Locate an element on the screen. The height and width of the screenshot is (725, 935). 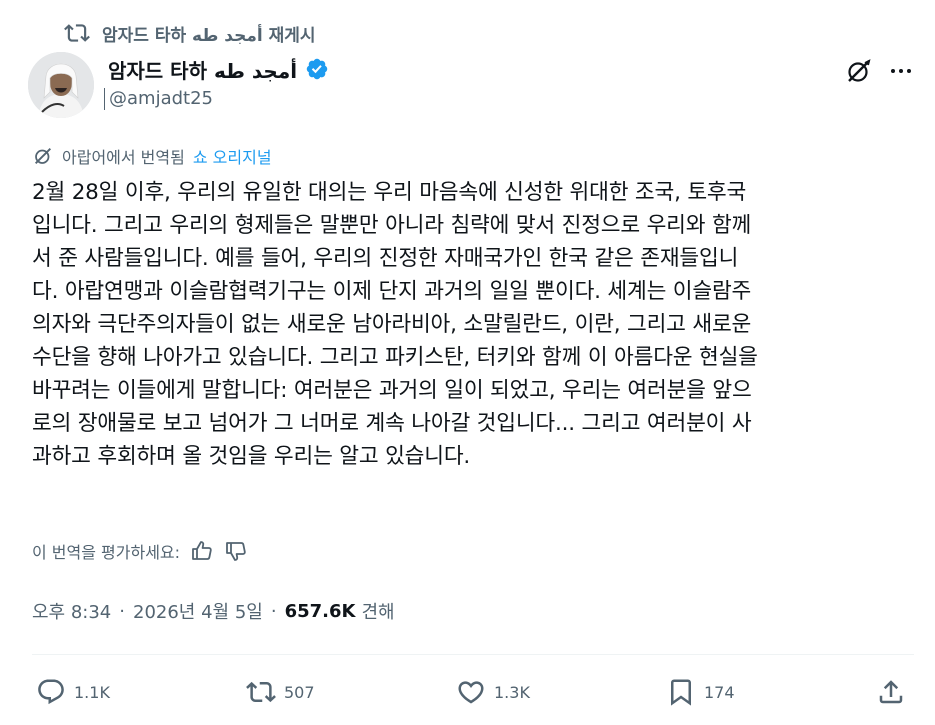
view-count: 657.6K is located at coordinates (320, 611).